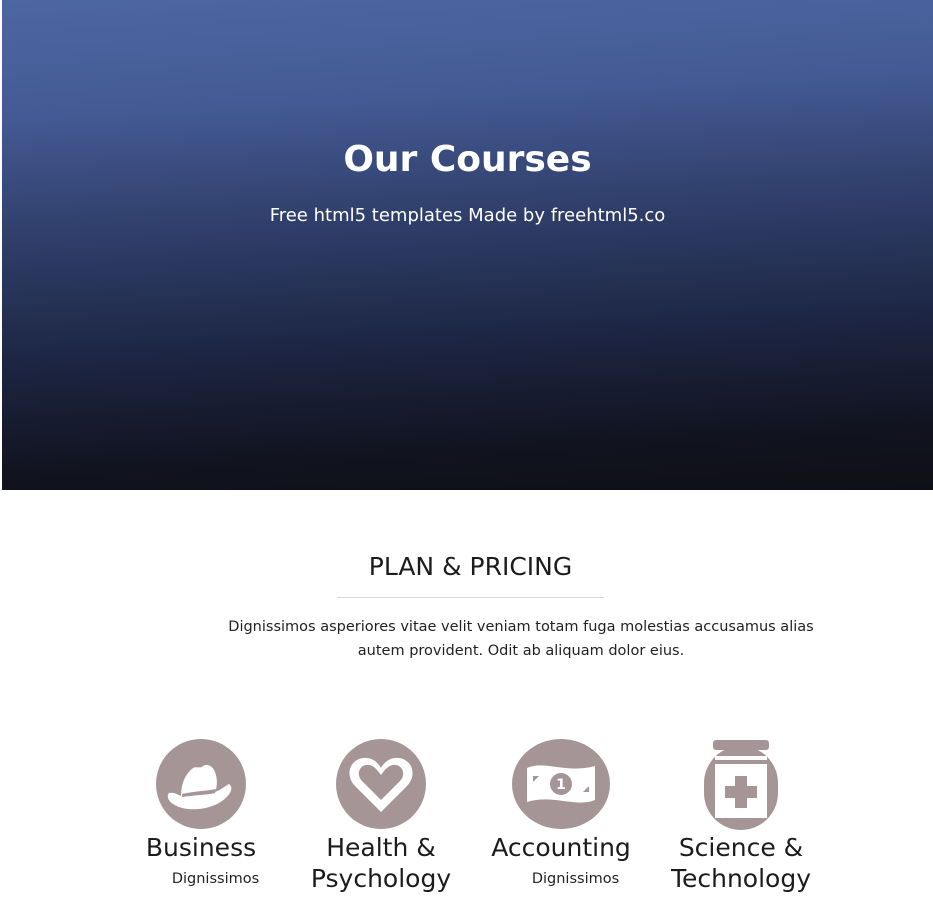 This screenshot has height=900, width=933. I want to click on money-icon: 1, so click(561, 784).